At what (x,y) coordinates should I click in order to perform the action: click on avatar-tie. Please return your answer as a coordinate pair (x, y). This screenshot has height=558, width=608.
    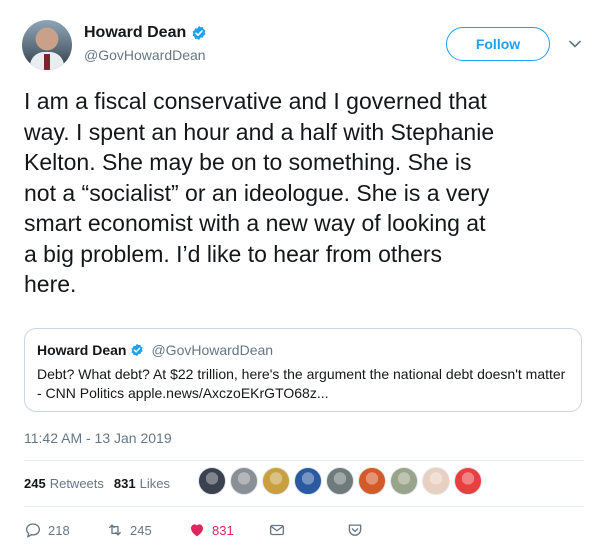
    Looking at the image, I should click on (47, 62).